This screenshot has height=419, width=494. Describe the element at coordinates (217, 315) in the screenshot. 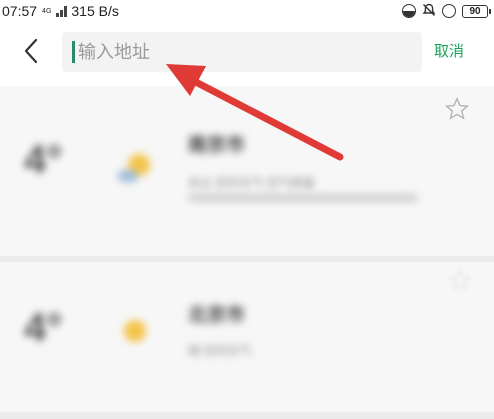

I see `city-name: 北京市` at that location.